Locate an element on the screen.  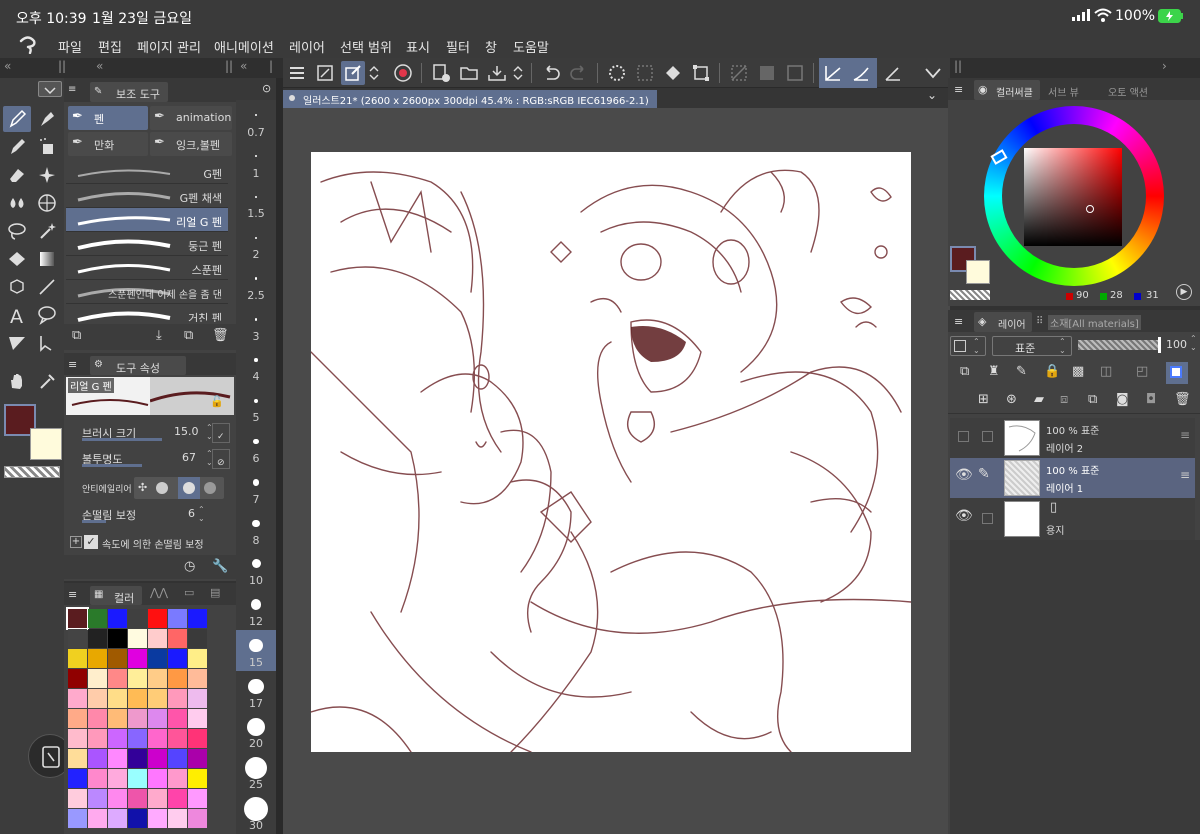
list-item: G펜 is located at coordinates (147, 172).